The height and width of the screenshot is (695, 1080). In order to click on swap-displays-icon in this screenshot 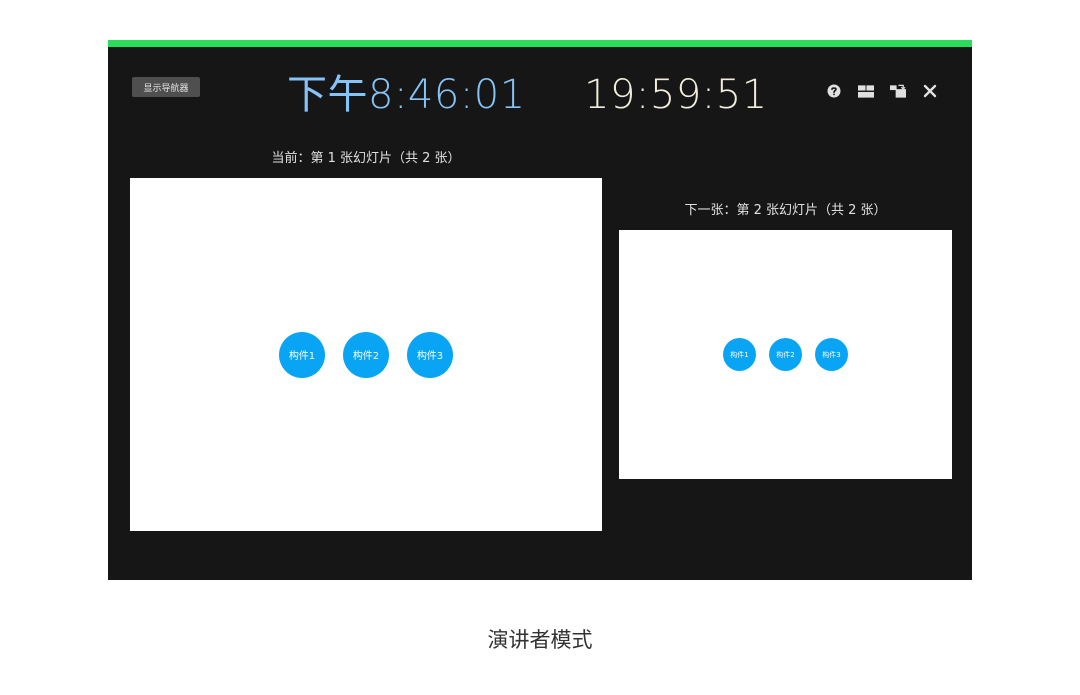, I will do `click(898, 91)`.